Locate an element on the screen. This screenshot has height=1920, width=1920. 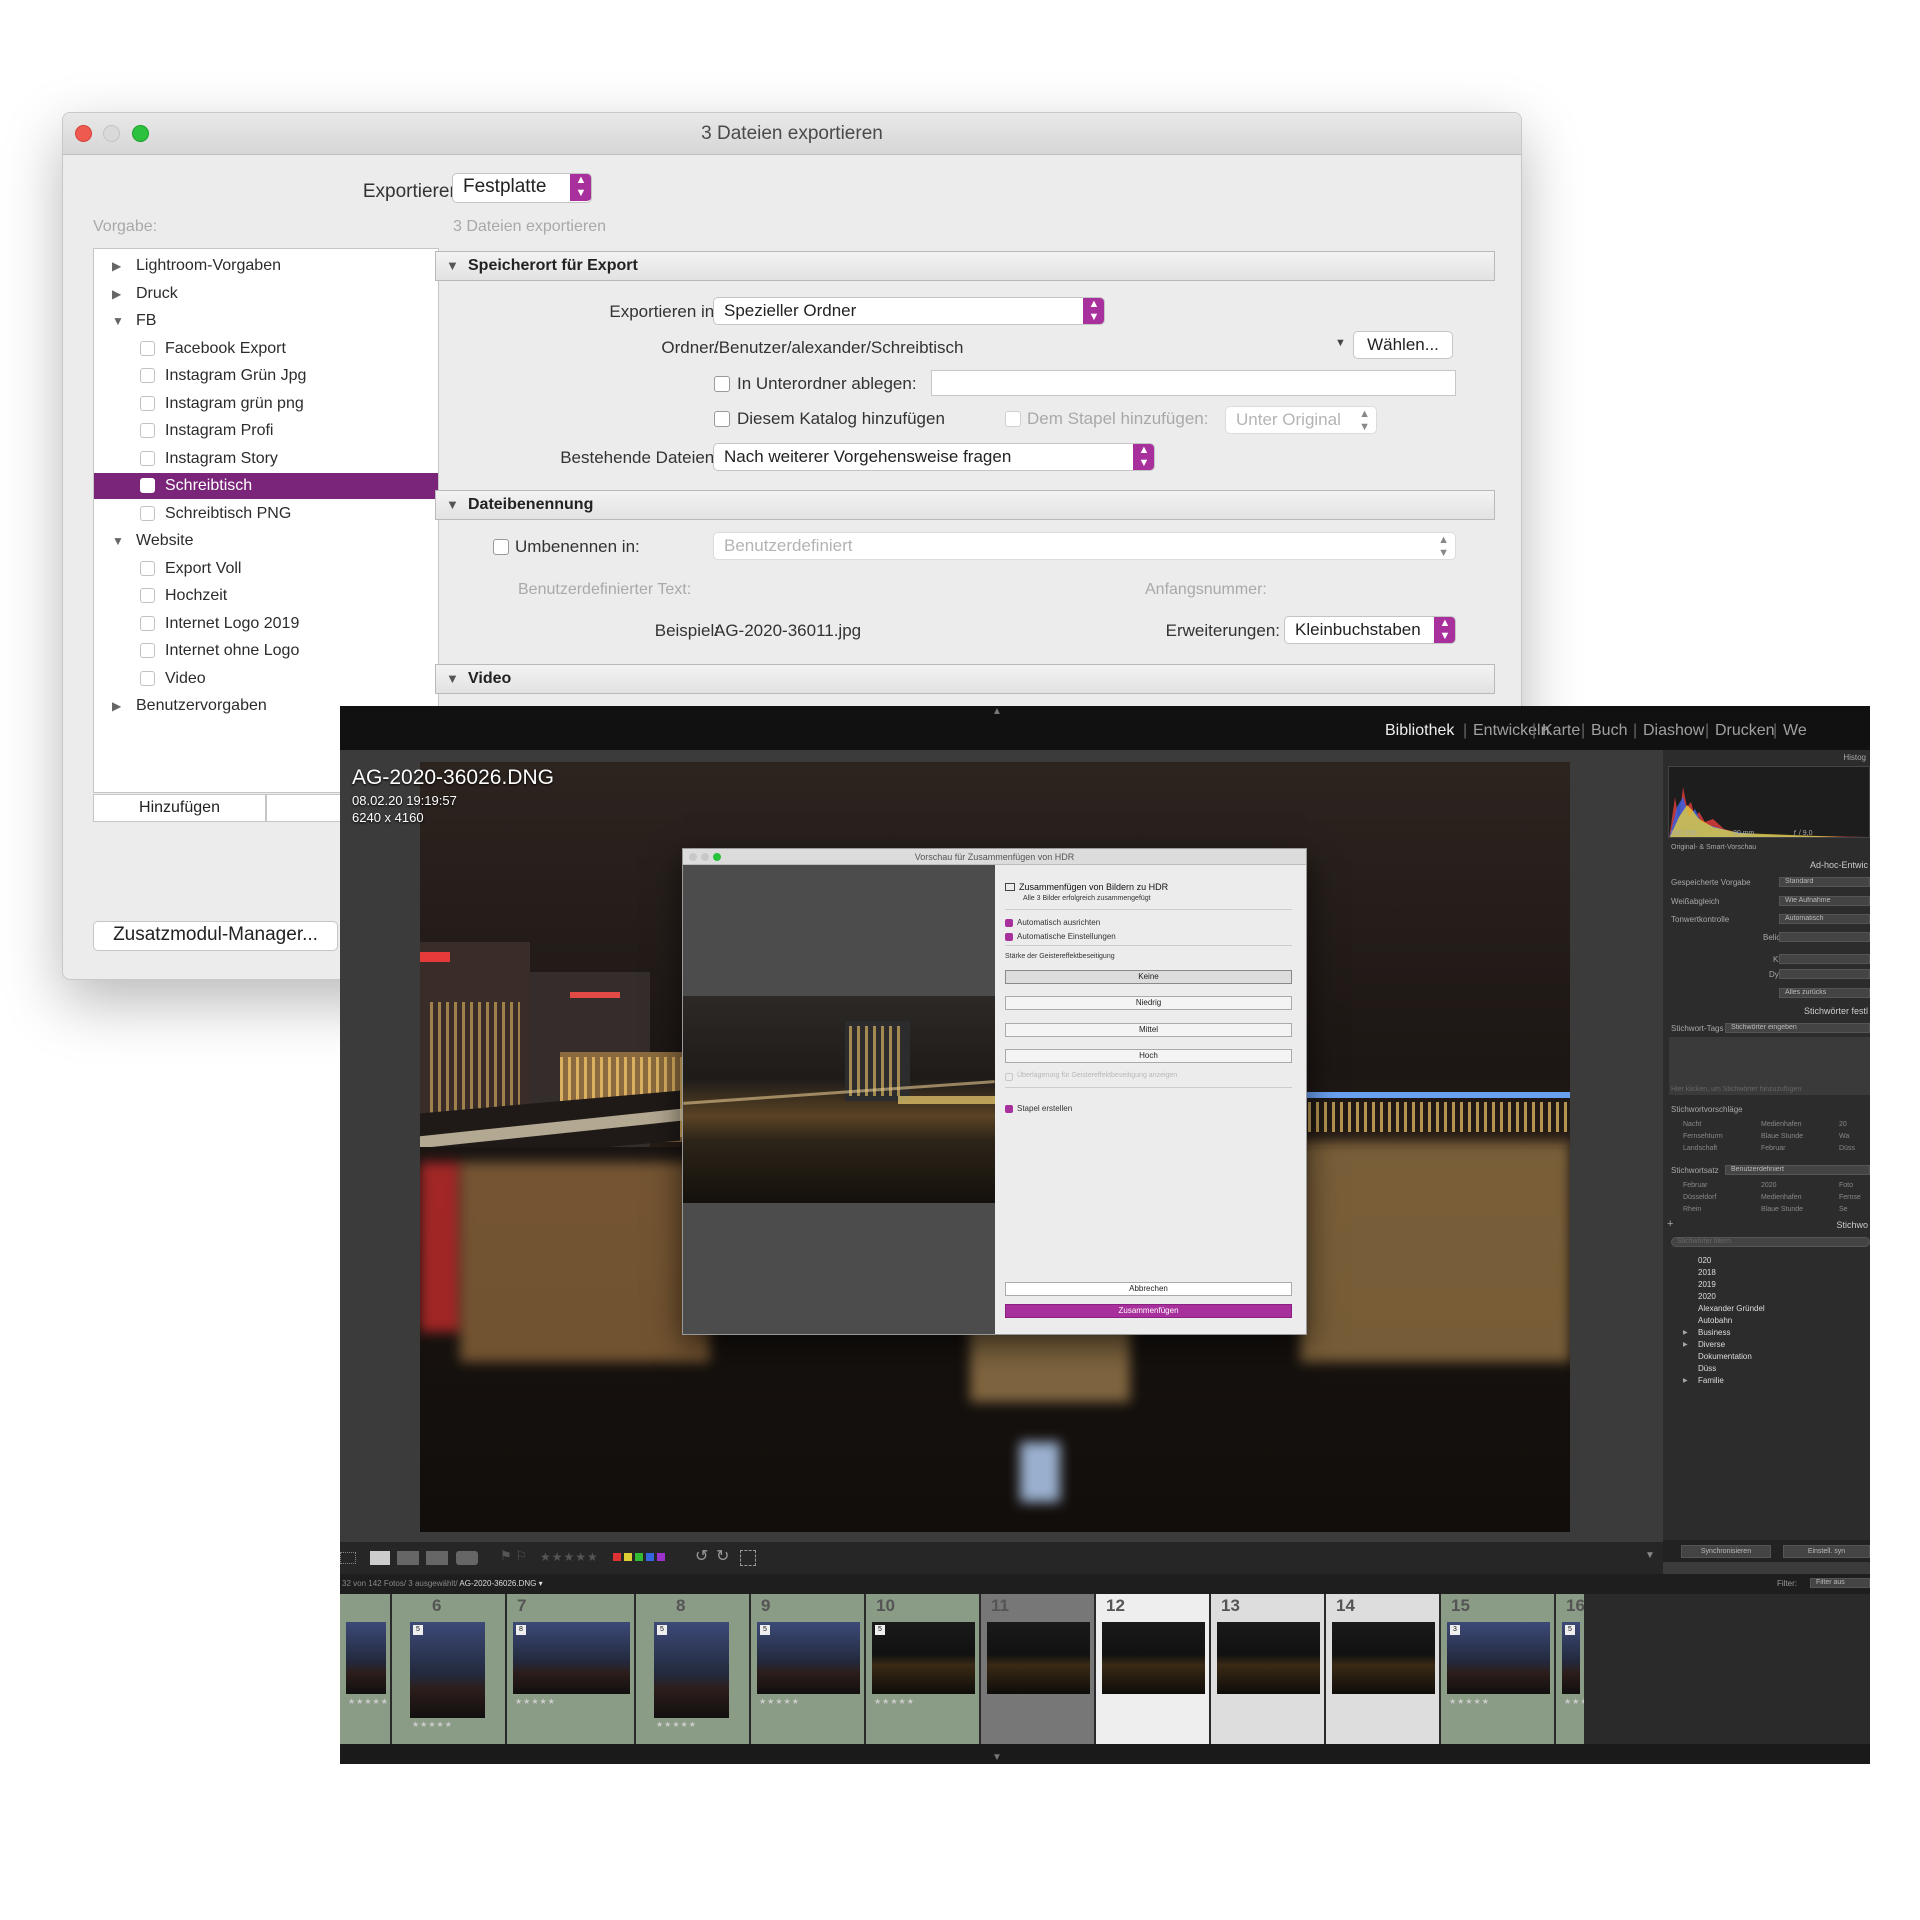
filmstrip-cell: ★★★★★ is located at coordinates (365, 1669).